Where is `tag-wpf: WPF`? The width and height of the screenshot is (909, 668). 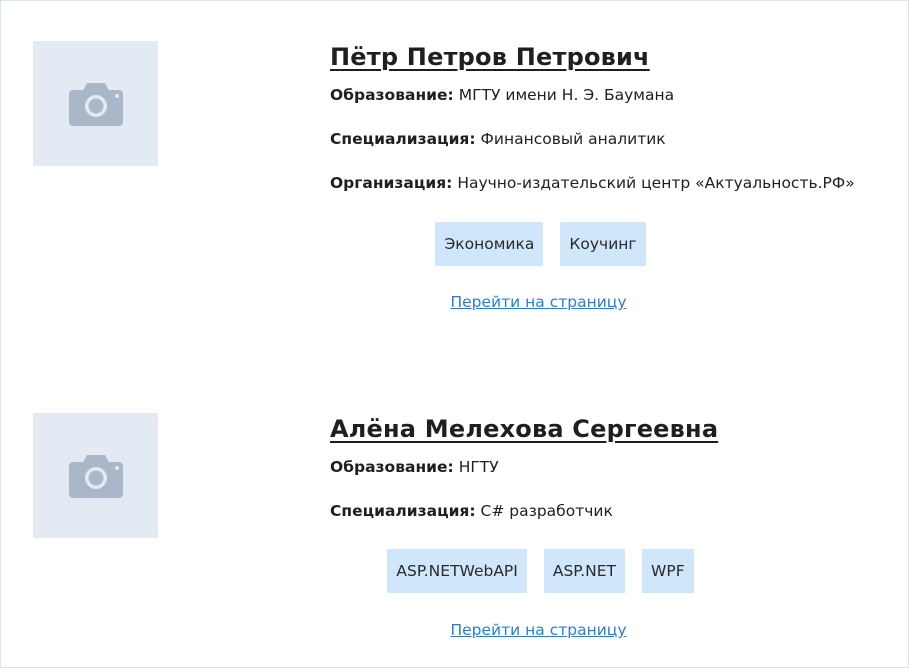
tag-wpf: WPF is located at coordinates (668, 571).